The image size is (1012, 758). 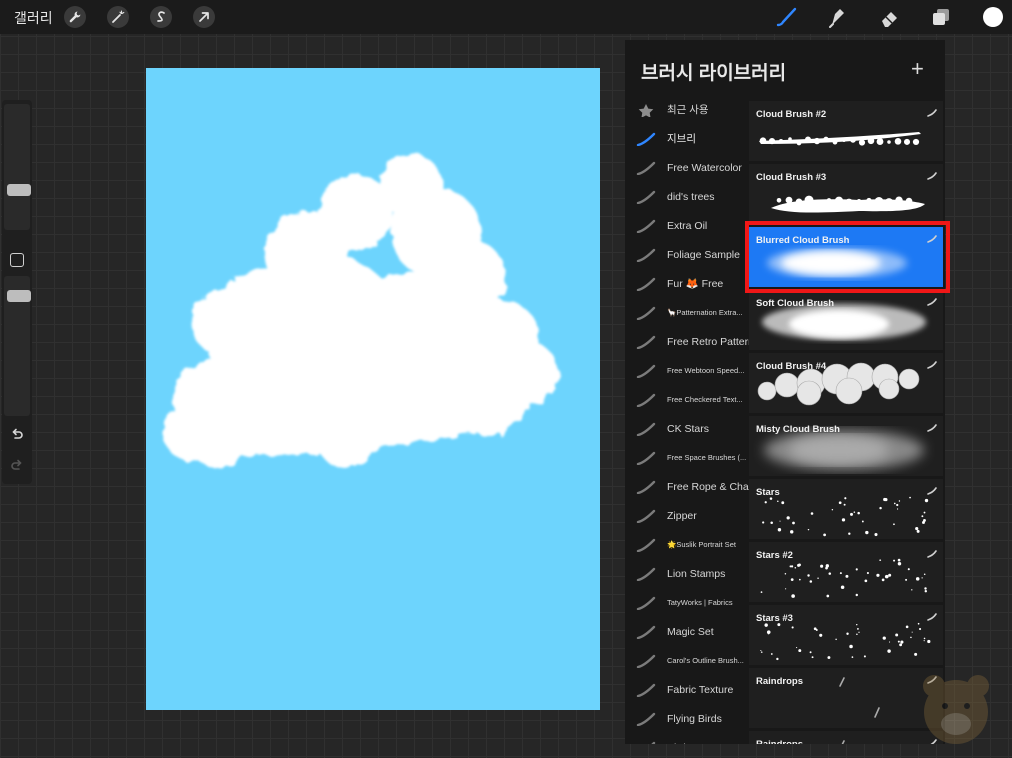 I want to click on opacity-slider, so click(x=17, y=346).